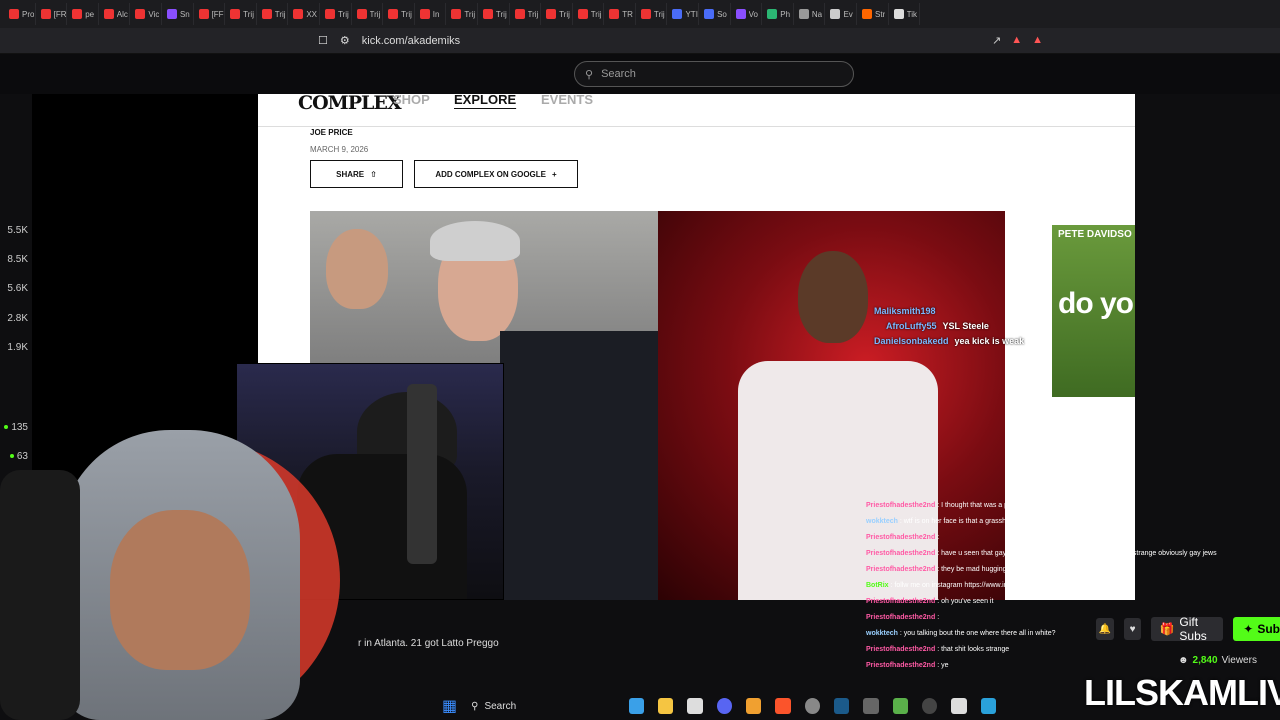 The height and width of the screenshot is (720, 1280). I want to click on browser-tab: So, so click(715, 14).